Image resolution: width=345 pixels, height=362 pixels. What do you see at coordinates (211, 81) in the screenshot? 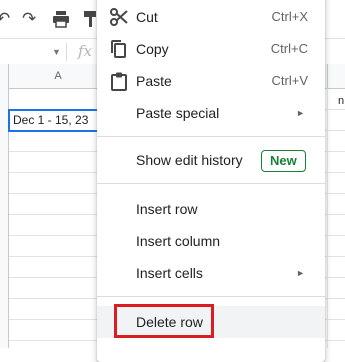
I see `menu-item-paste: Paste Ctrl+V` at bounding box center [211, 81].